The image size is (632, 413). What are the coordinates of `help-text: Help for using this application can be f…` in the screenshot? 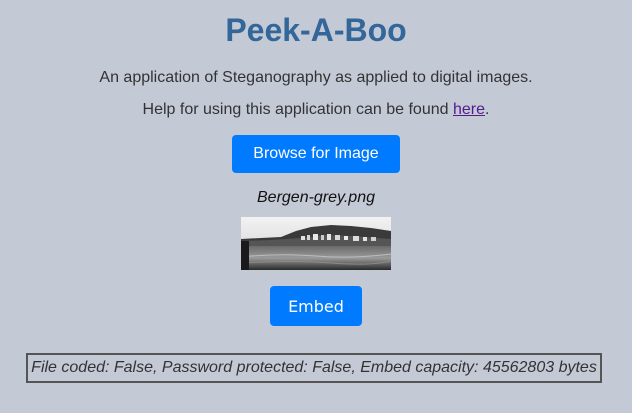 It's located at (316, 110).